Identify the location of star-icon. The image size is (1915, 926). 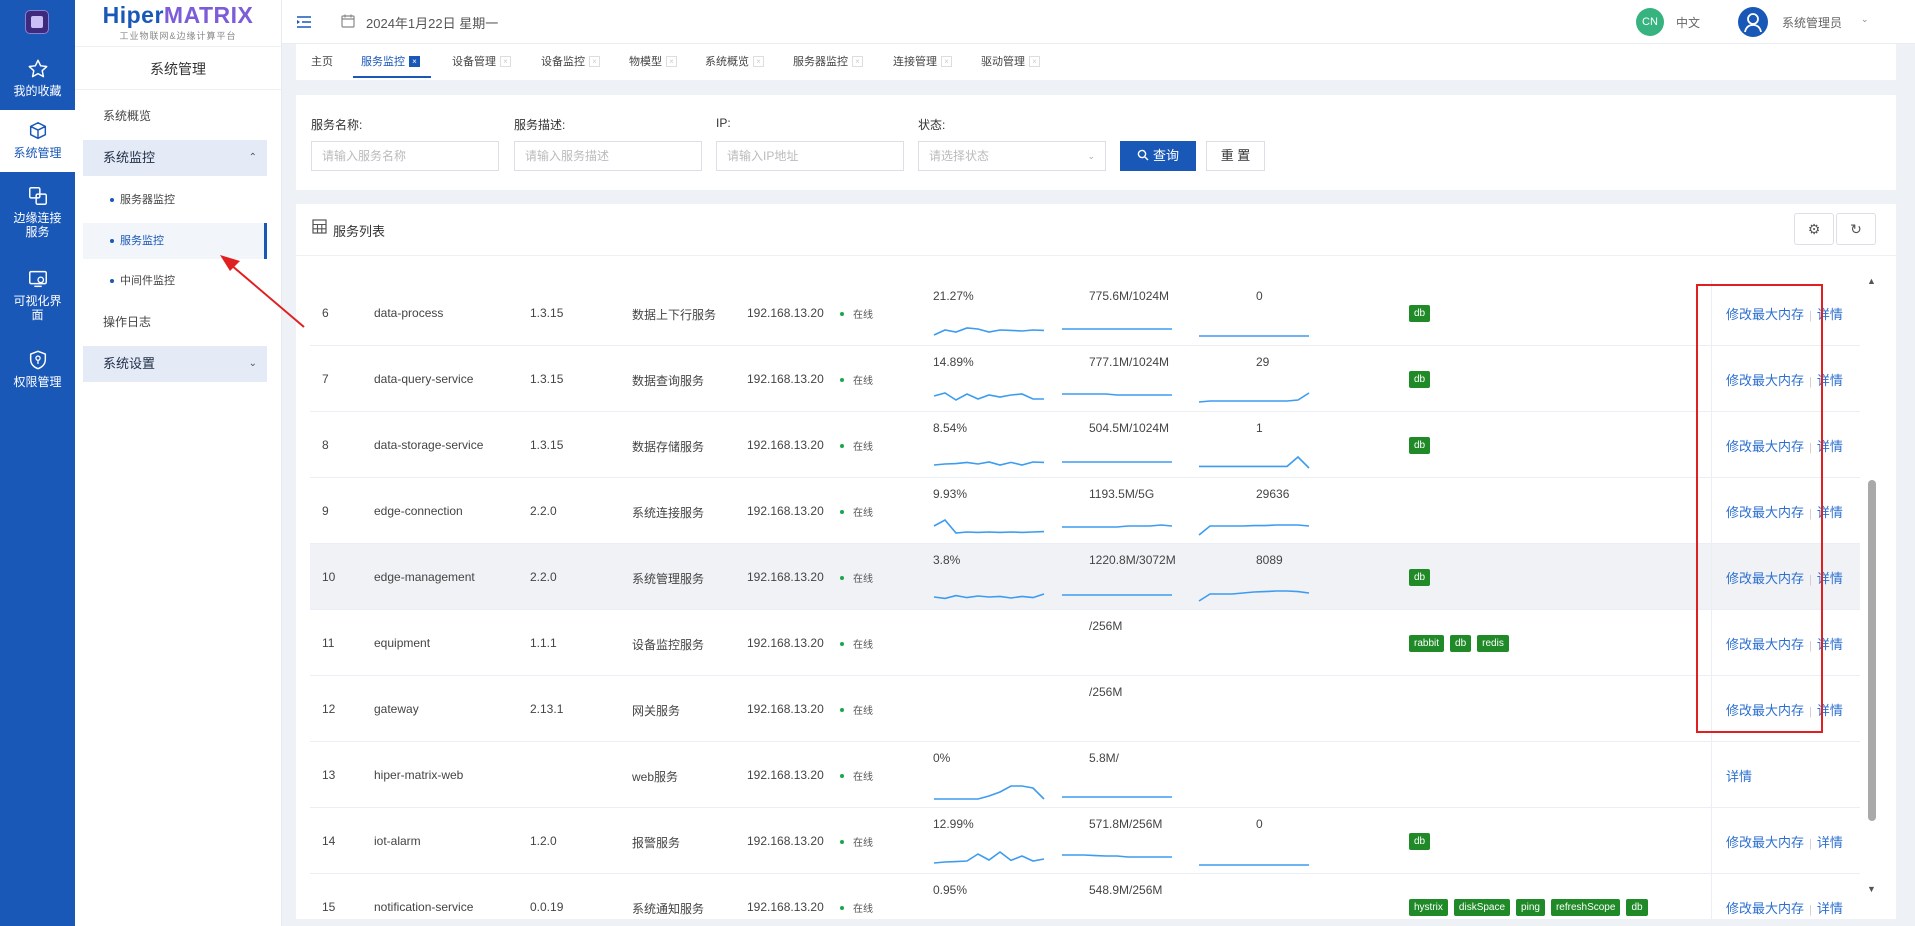
(37, 68).